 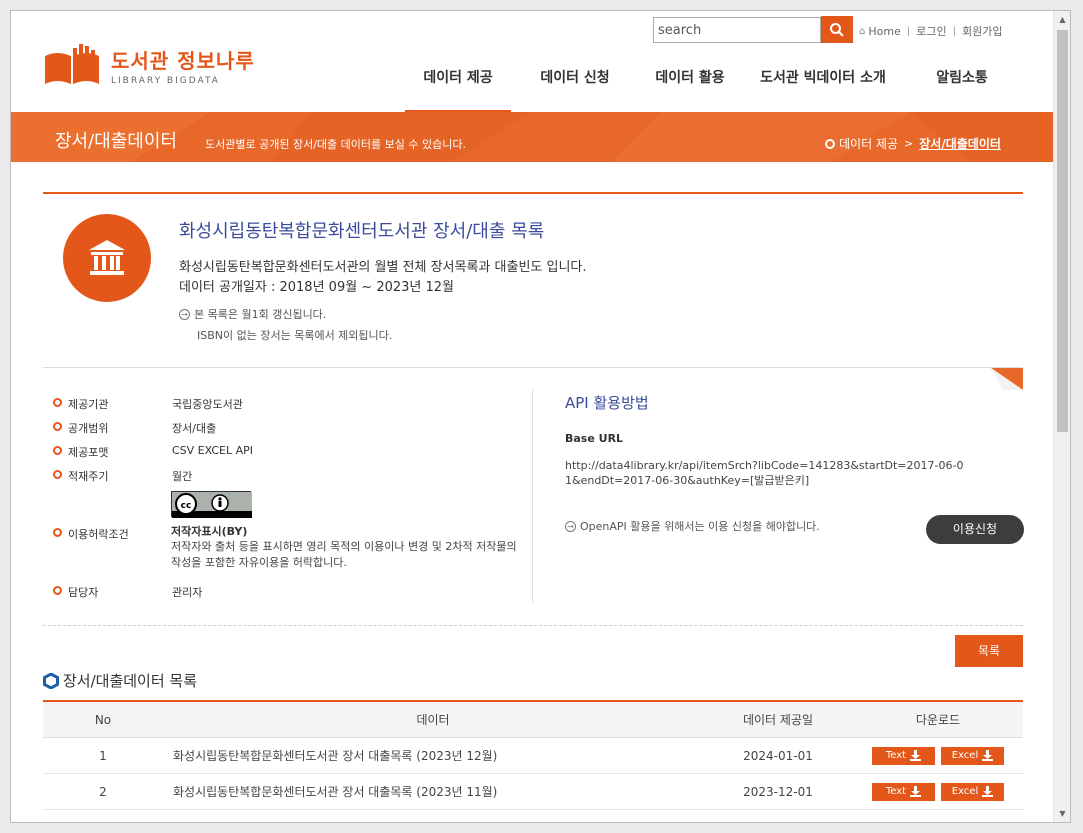 I want to click on section-title: 장서/대출데이터 목록, so click(x=120, y=680).